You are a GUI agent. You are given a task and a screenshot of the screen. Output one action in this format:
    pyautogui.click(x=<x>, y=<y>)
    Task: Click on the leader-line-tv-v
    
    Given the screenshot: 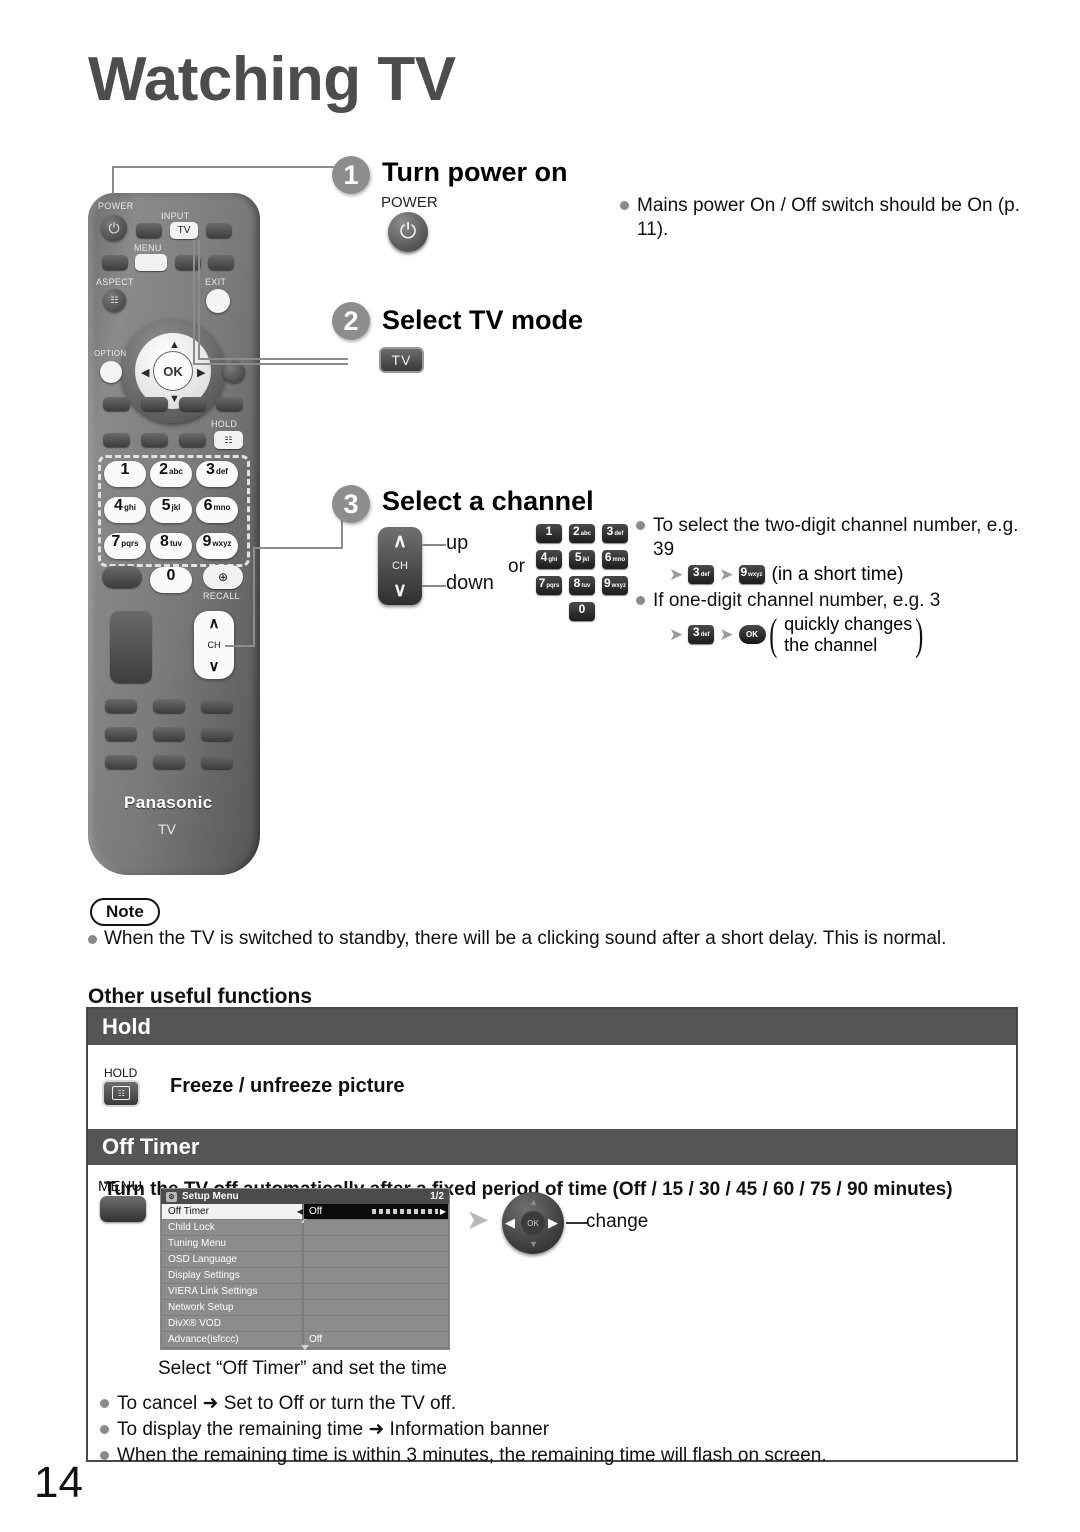 What is the action you would take?
    pyautogui.click(x=194, y=302)
    